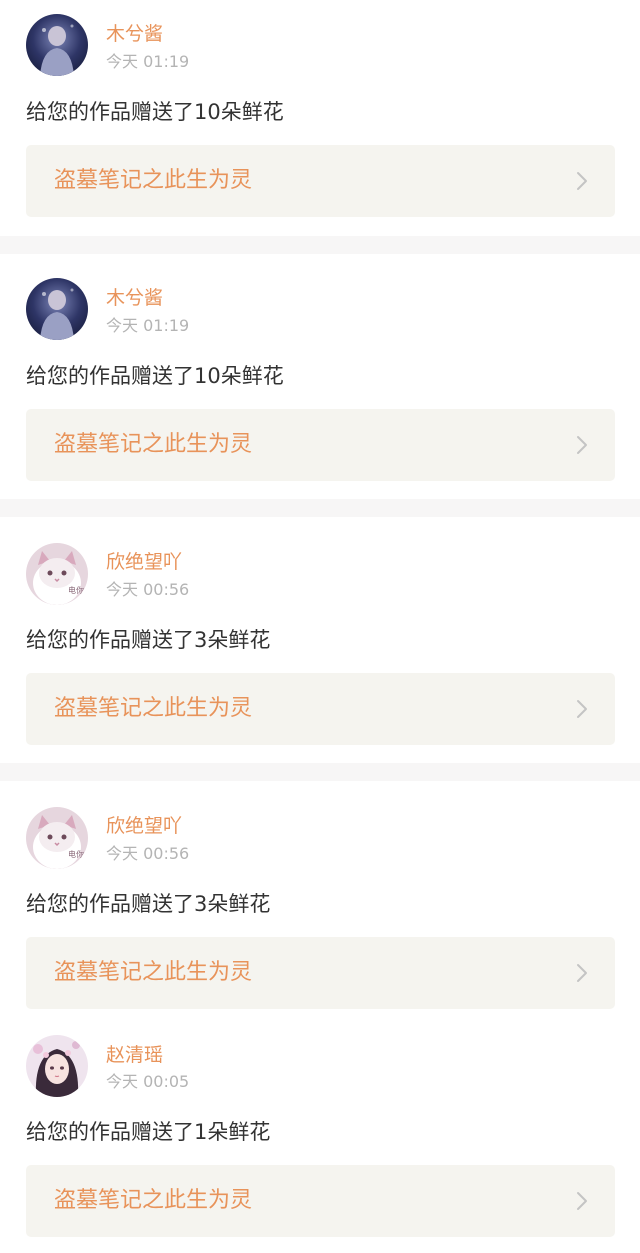 The height and width of the screenshot is (1253, 640). Describe the element at coordinates (148, 1081) in the screenshot. I see `timestamp: 今天 00:05` at that location.